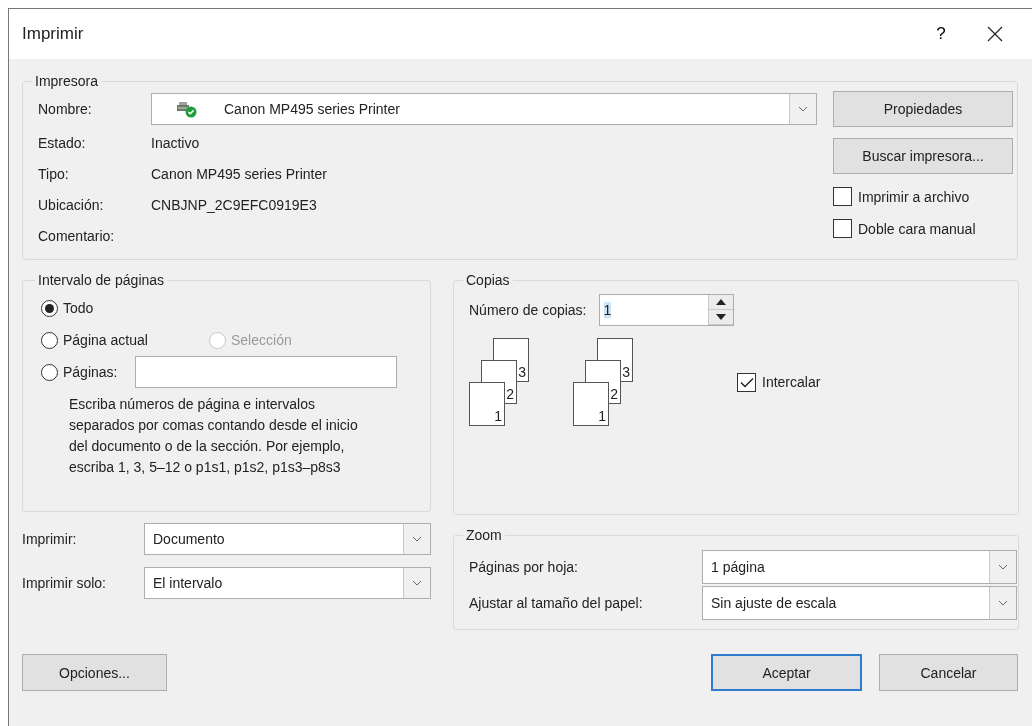 The height and width of the screenshot is (726, 1032). What do you see at coordinates (287, 539) in the screenshot?
I see `option-select: Documento` at bounding box center [287, 539].